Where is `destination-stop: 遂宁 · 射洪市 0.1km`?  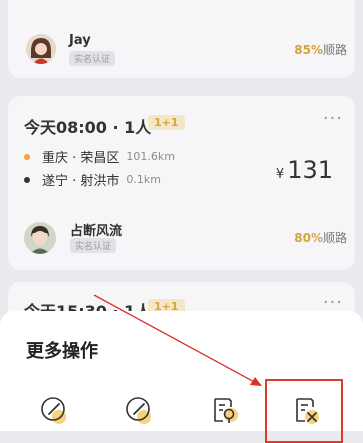 destination-stop: 遂宁 · 射洪市 0.1km is located at coordinates (92, 179).